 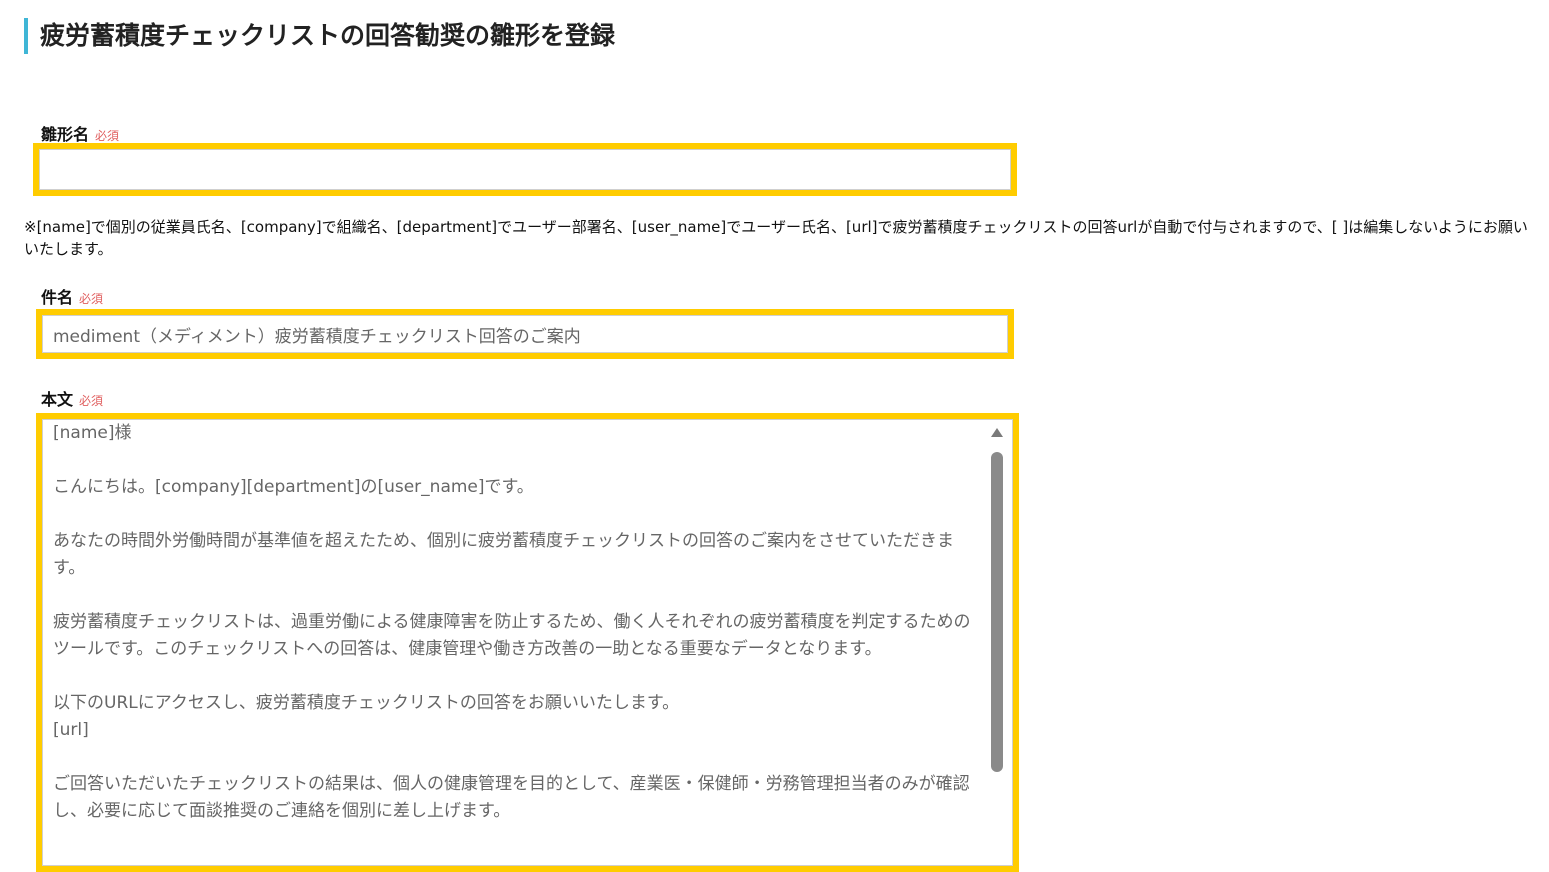 I want to click on body-label-text: 本文, so click(x=57, y=399).